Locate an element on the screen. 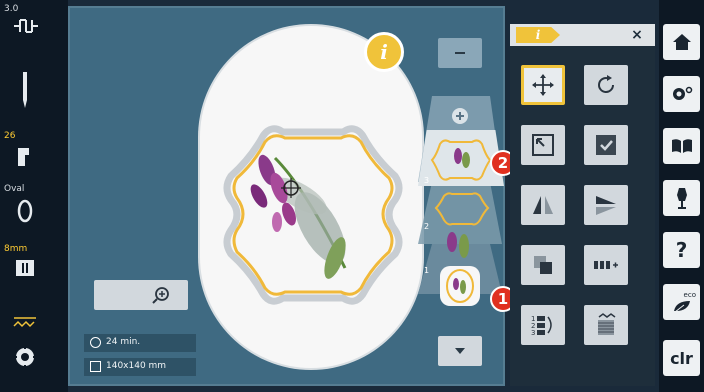 The height and width of the screenshot is (392, 704). hoop-label: Oval is located at coordinates (14, 189).